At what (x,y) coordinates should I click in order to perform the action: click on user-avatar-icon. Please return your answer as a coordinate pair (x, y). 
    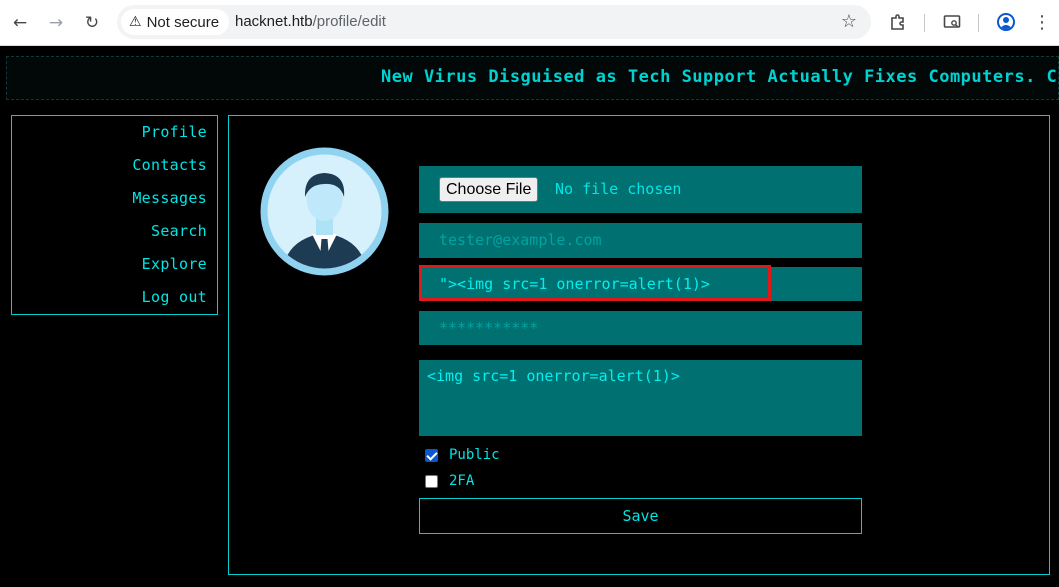
    Looking at the image, I should click on (324, 211).